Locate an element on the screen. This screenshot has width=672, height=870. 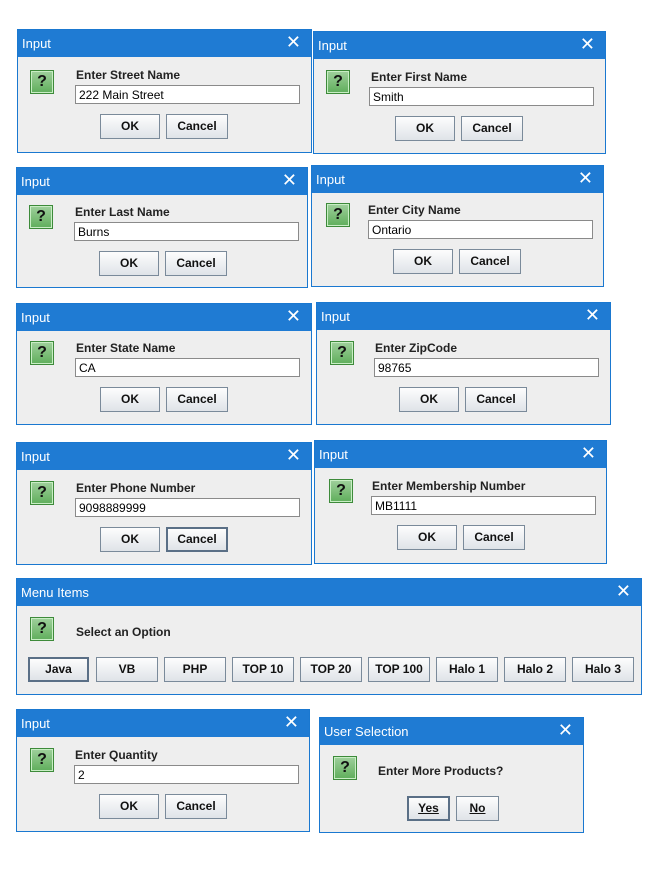
city-input: Ontario is located at coordinates (480, 229).